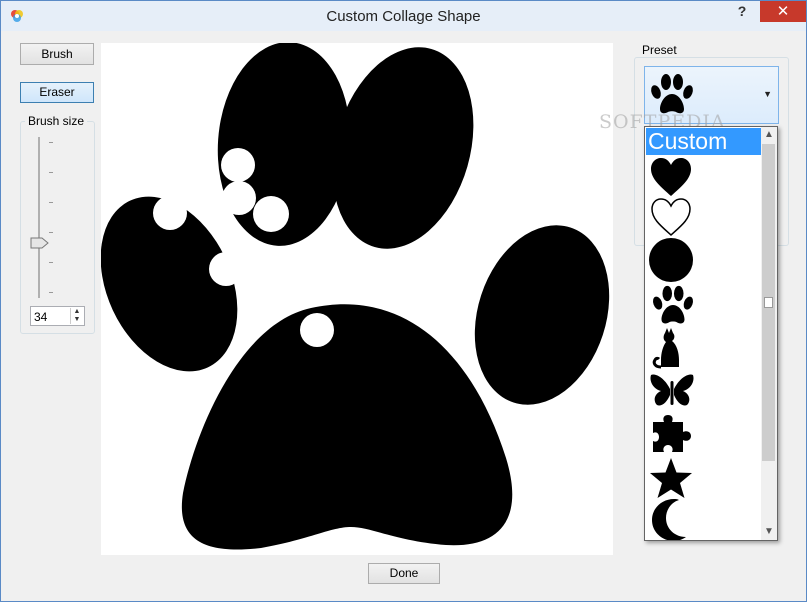 The image size is (807, 602). What do you see at coordinates (673, 304) in the screenshot?
I see `paw-icon` at bounding box center [673, 304].